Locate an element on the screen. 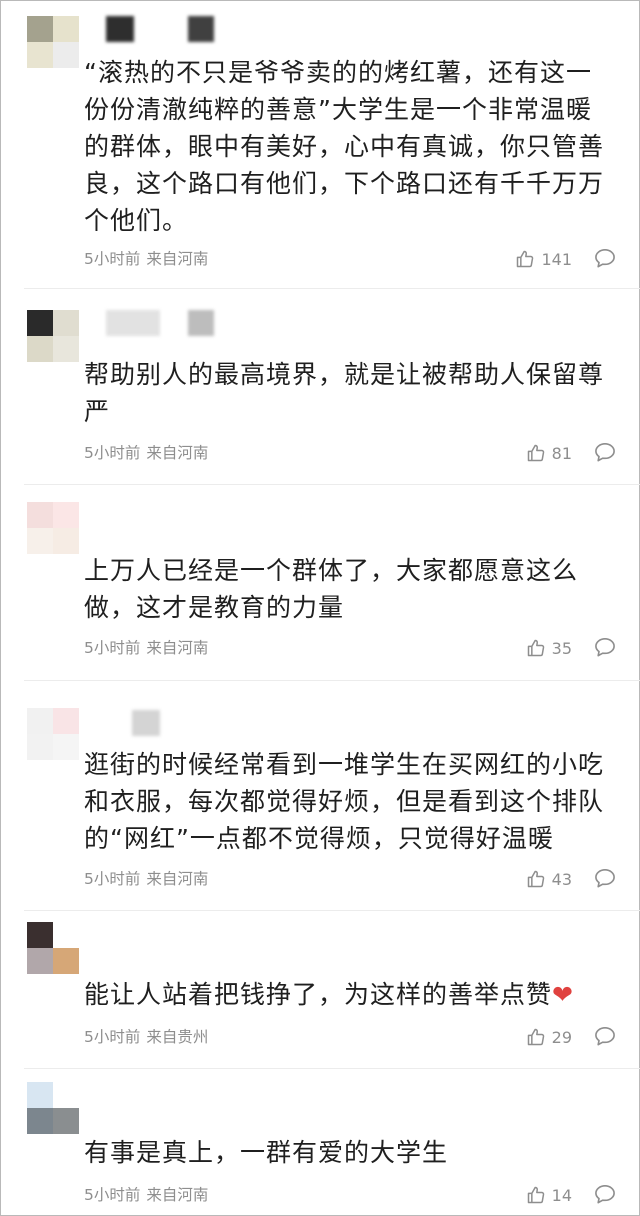 The image size is (640, 1216). like-count: 141 is located at coordinates (556, 259).